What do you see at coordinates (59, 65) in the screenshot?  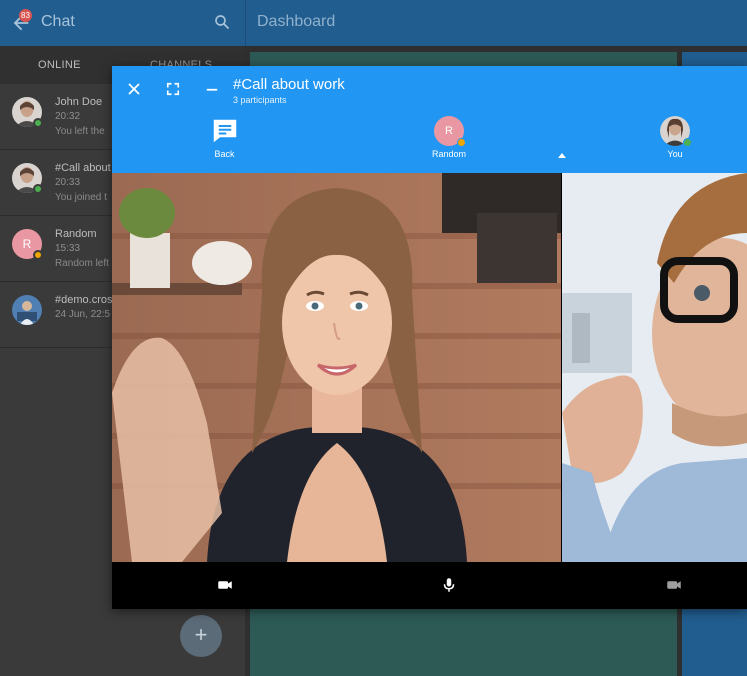 I see `tab-online: ONLINE` at bounding box center [59, 65].